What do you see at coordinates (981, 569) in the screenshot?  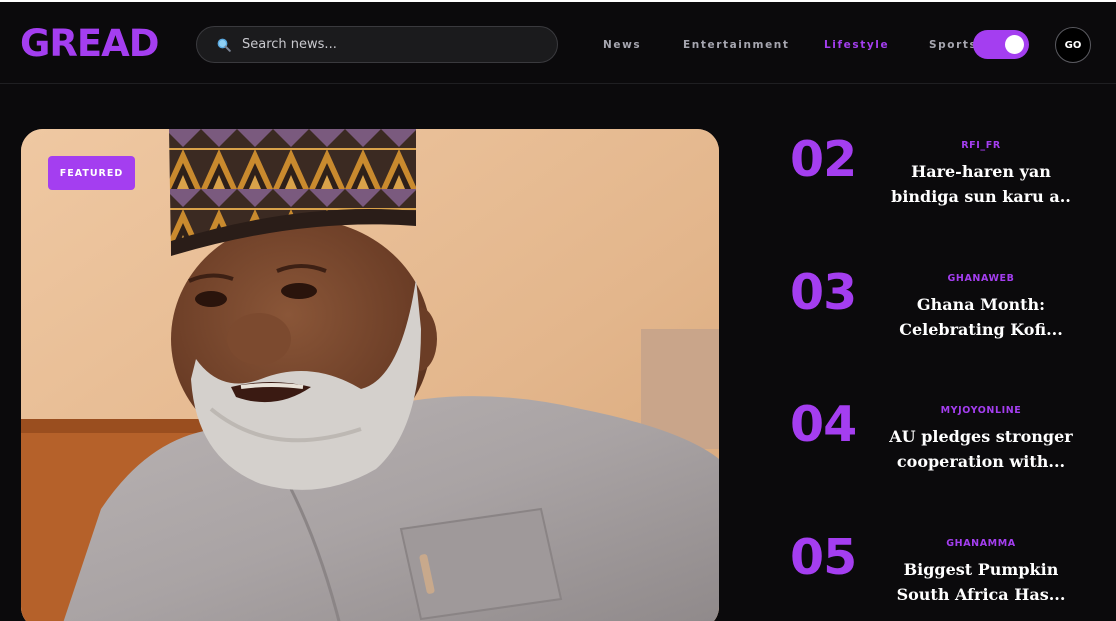 I see `trending-title-line: Biggest Pumpkin` at bounding box center [981, 569].